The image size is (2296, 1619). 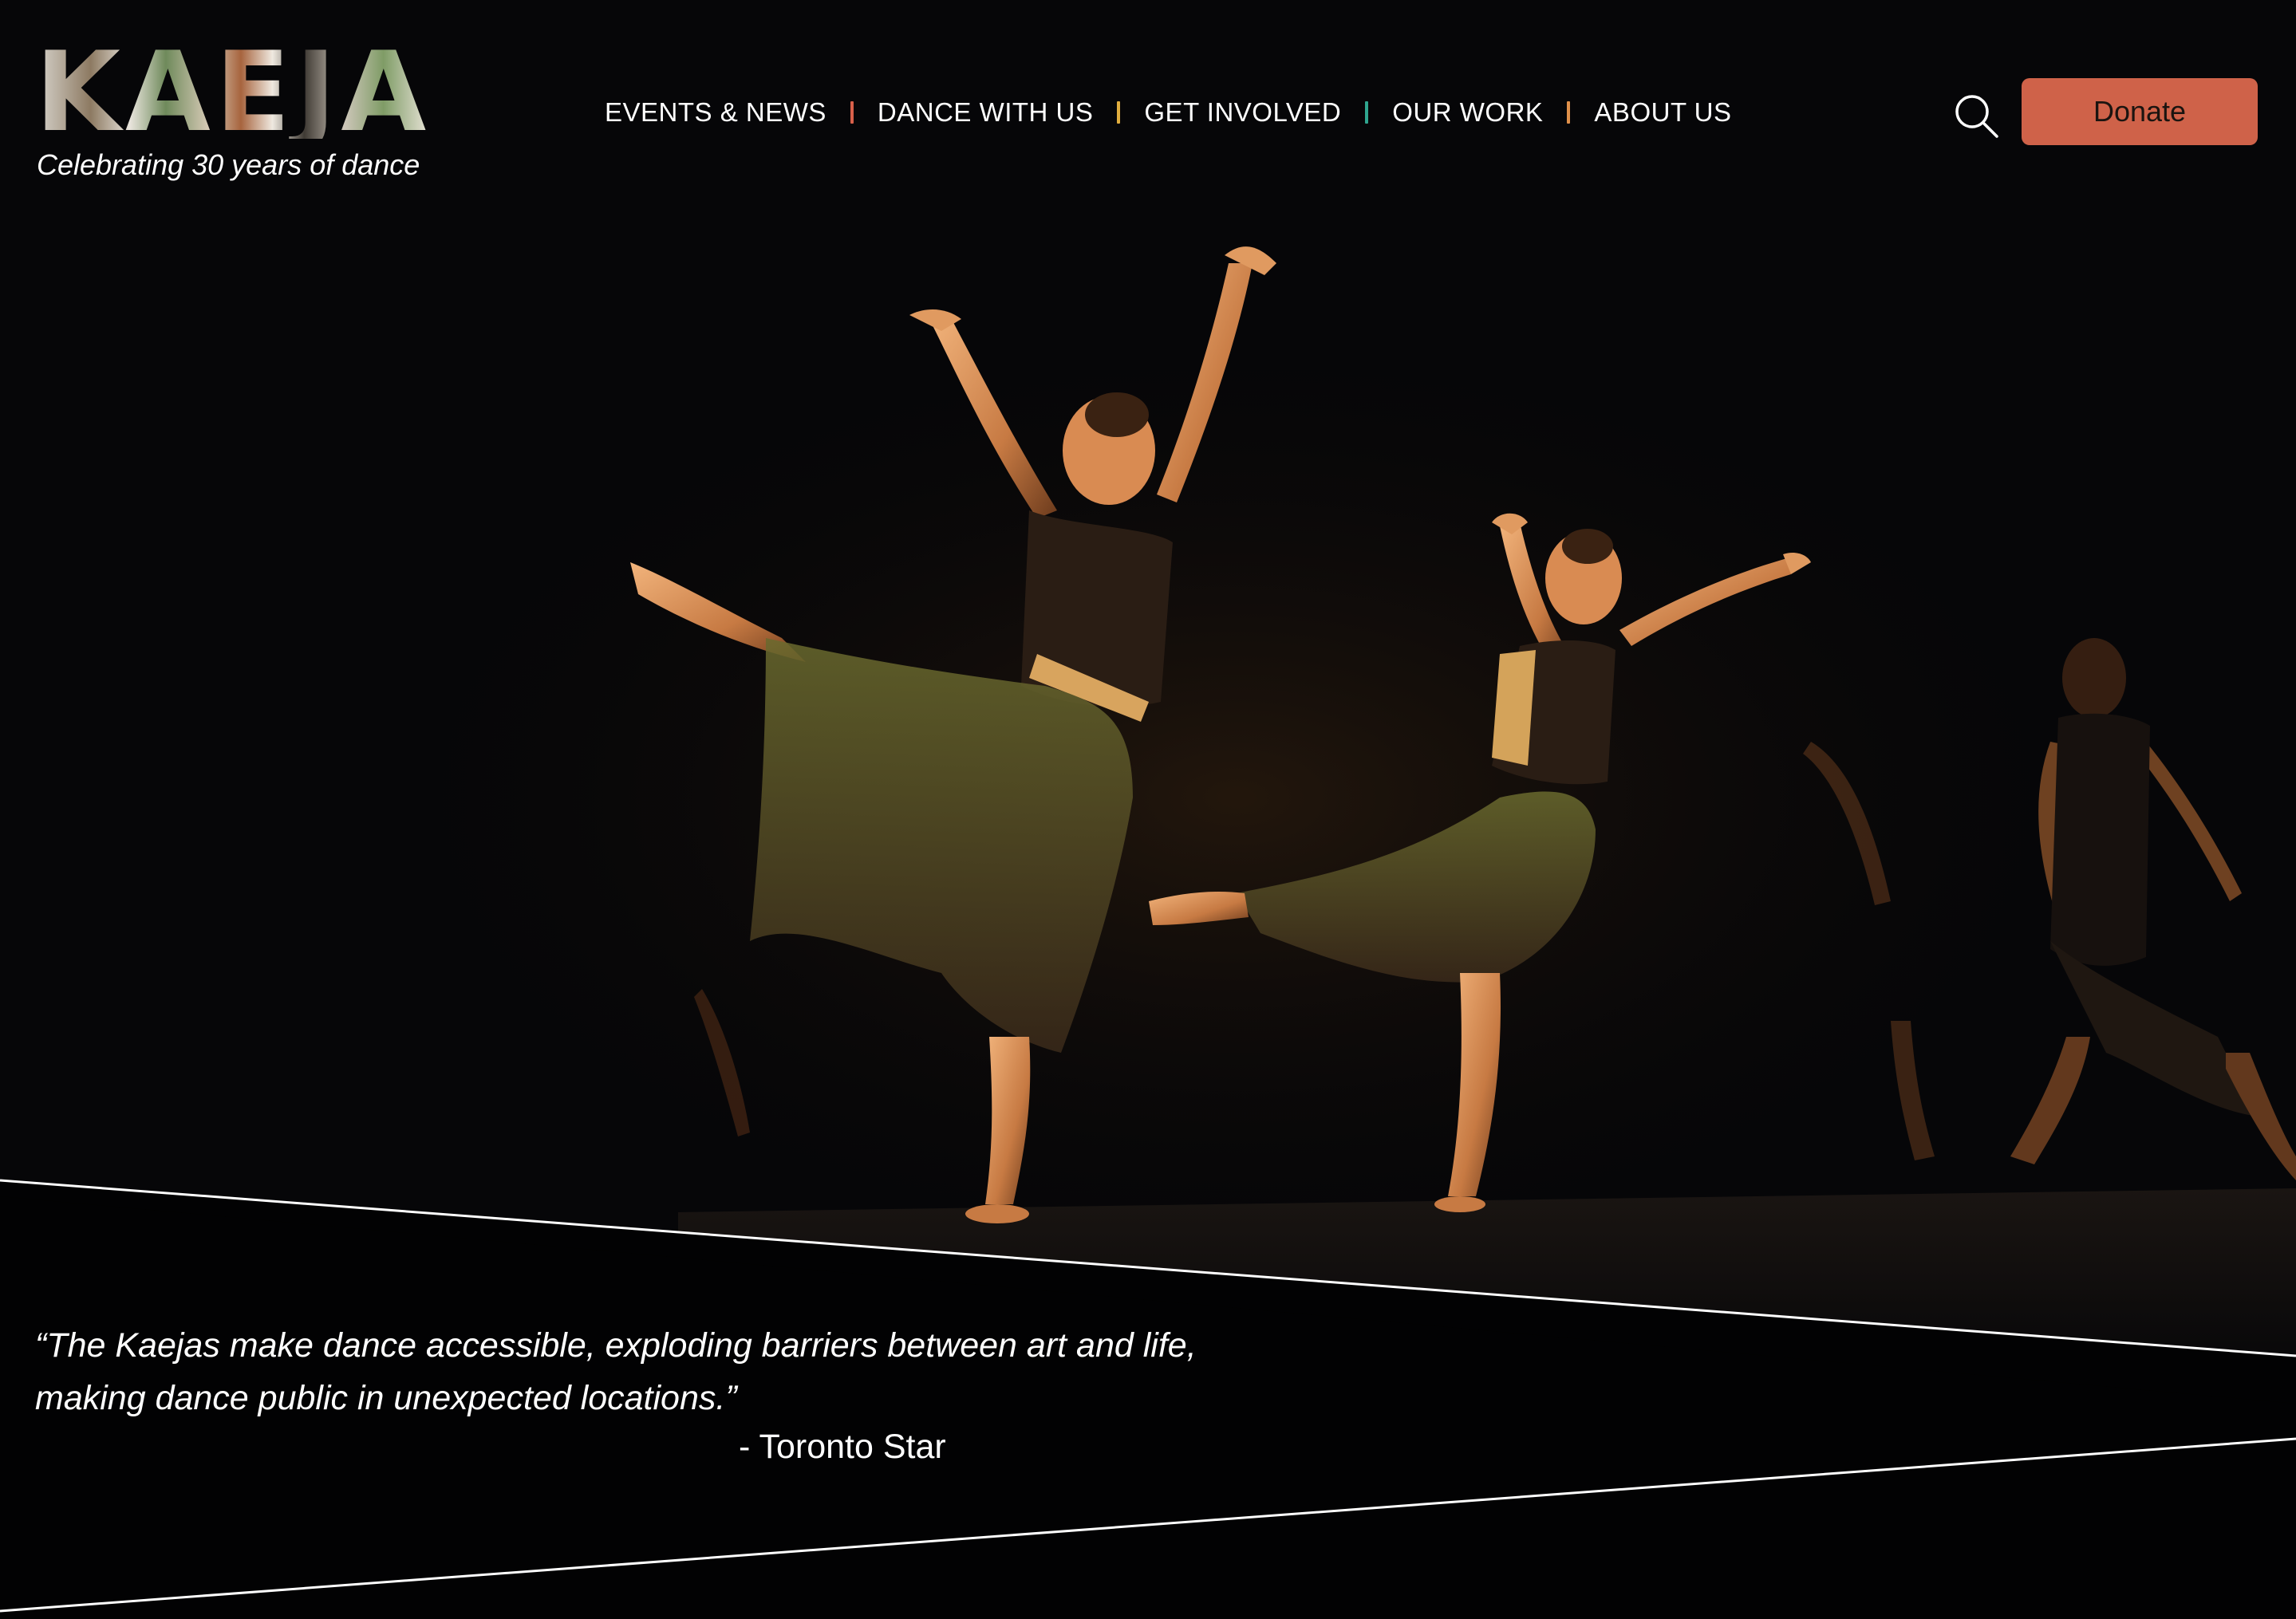 What do you see at coordinates (1662, 112) in the screenshot?
I see `nav-about-us: ABOUT US` at bounding box center [1662, 112].